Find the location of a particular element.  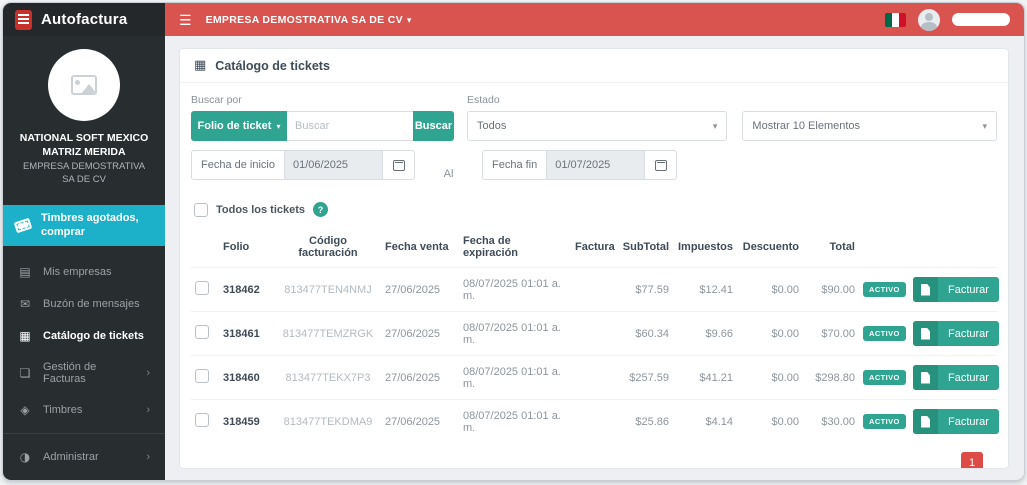

checkbox-column-header is located at coordinates (205, 247).